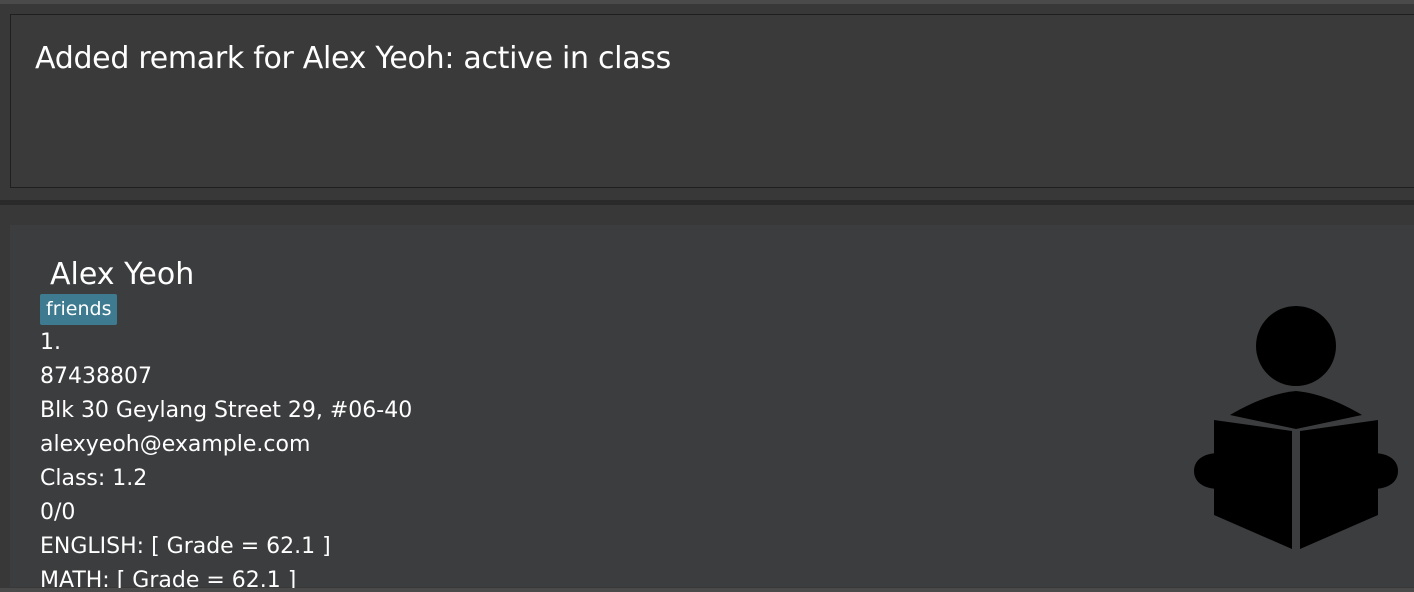  I want to click on person-tag: friends, so click(79, 309).